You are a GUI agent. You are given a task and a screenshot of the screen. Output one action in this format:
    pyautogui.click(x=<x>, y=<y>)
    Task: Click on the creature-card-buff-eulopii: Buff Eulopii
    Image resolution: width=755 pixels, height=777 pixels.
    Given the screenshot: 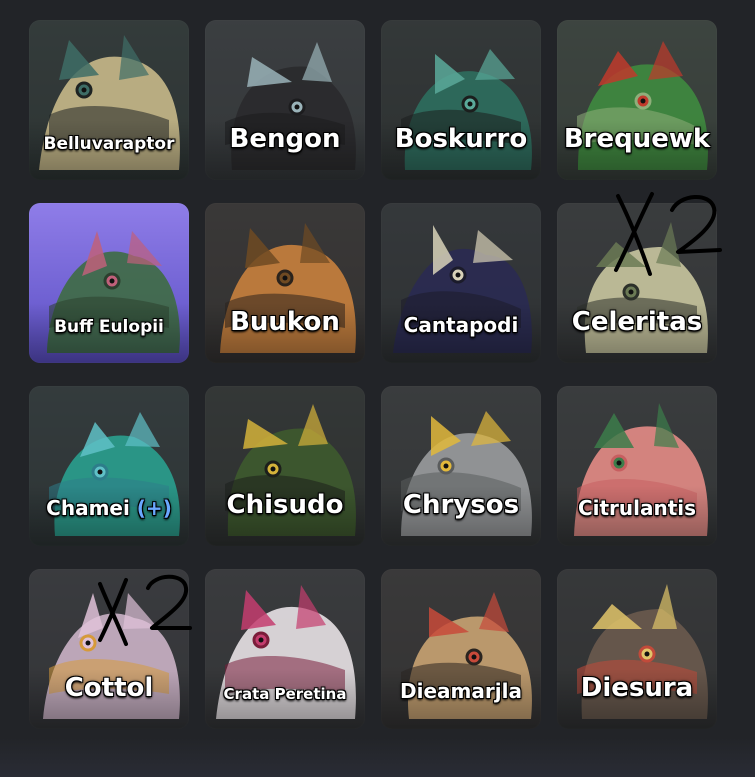 What is the action you would take?
    pyautogui.click(x=109, y=283)
    